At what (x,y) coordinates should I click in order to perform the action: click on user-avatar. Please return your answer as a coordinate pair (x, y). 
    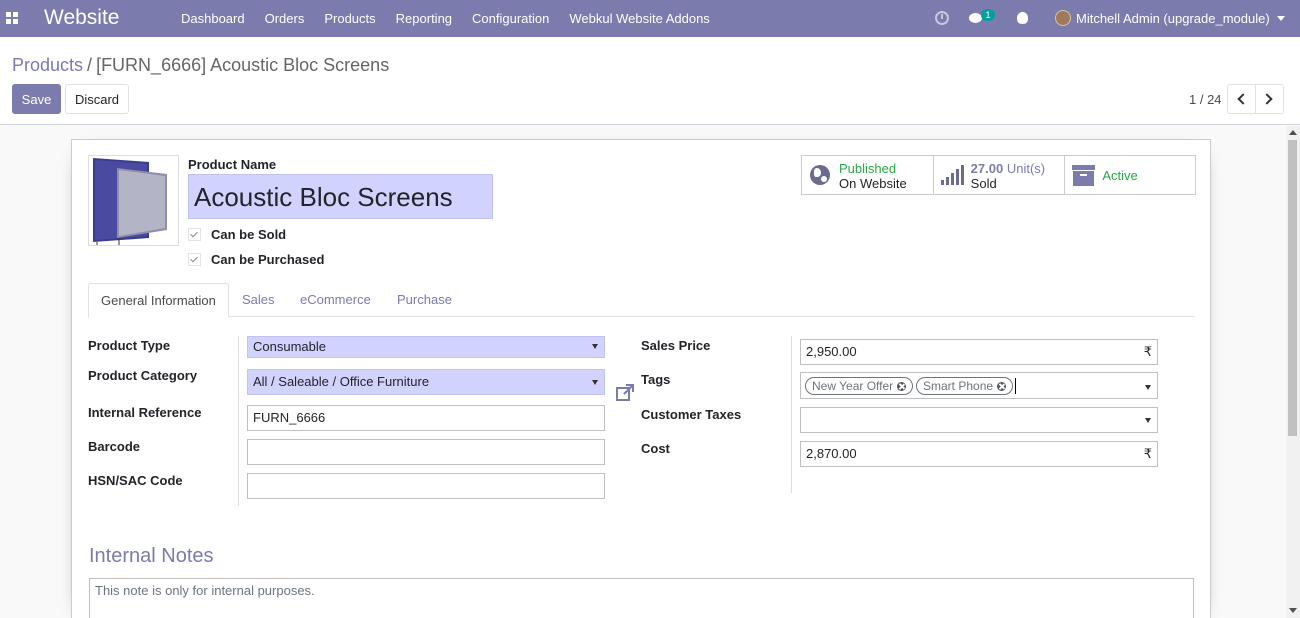
    Looking at the image, I should click on (1063, 18).